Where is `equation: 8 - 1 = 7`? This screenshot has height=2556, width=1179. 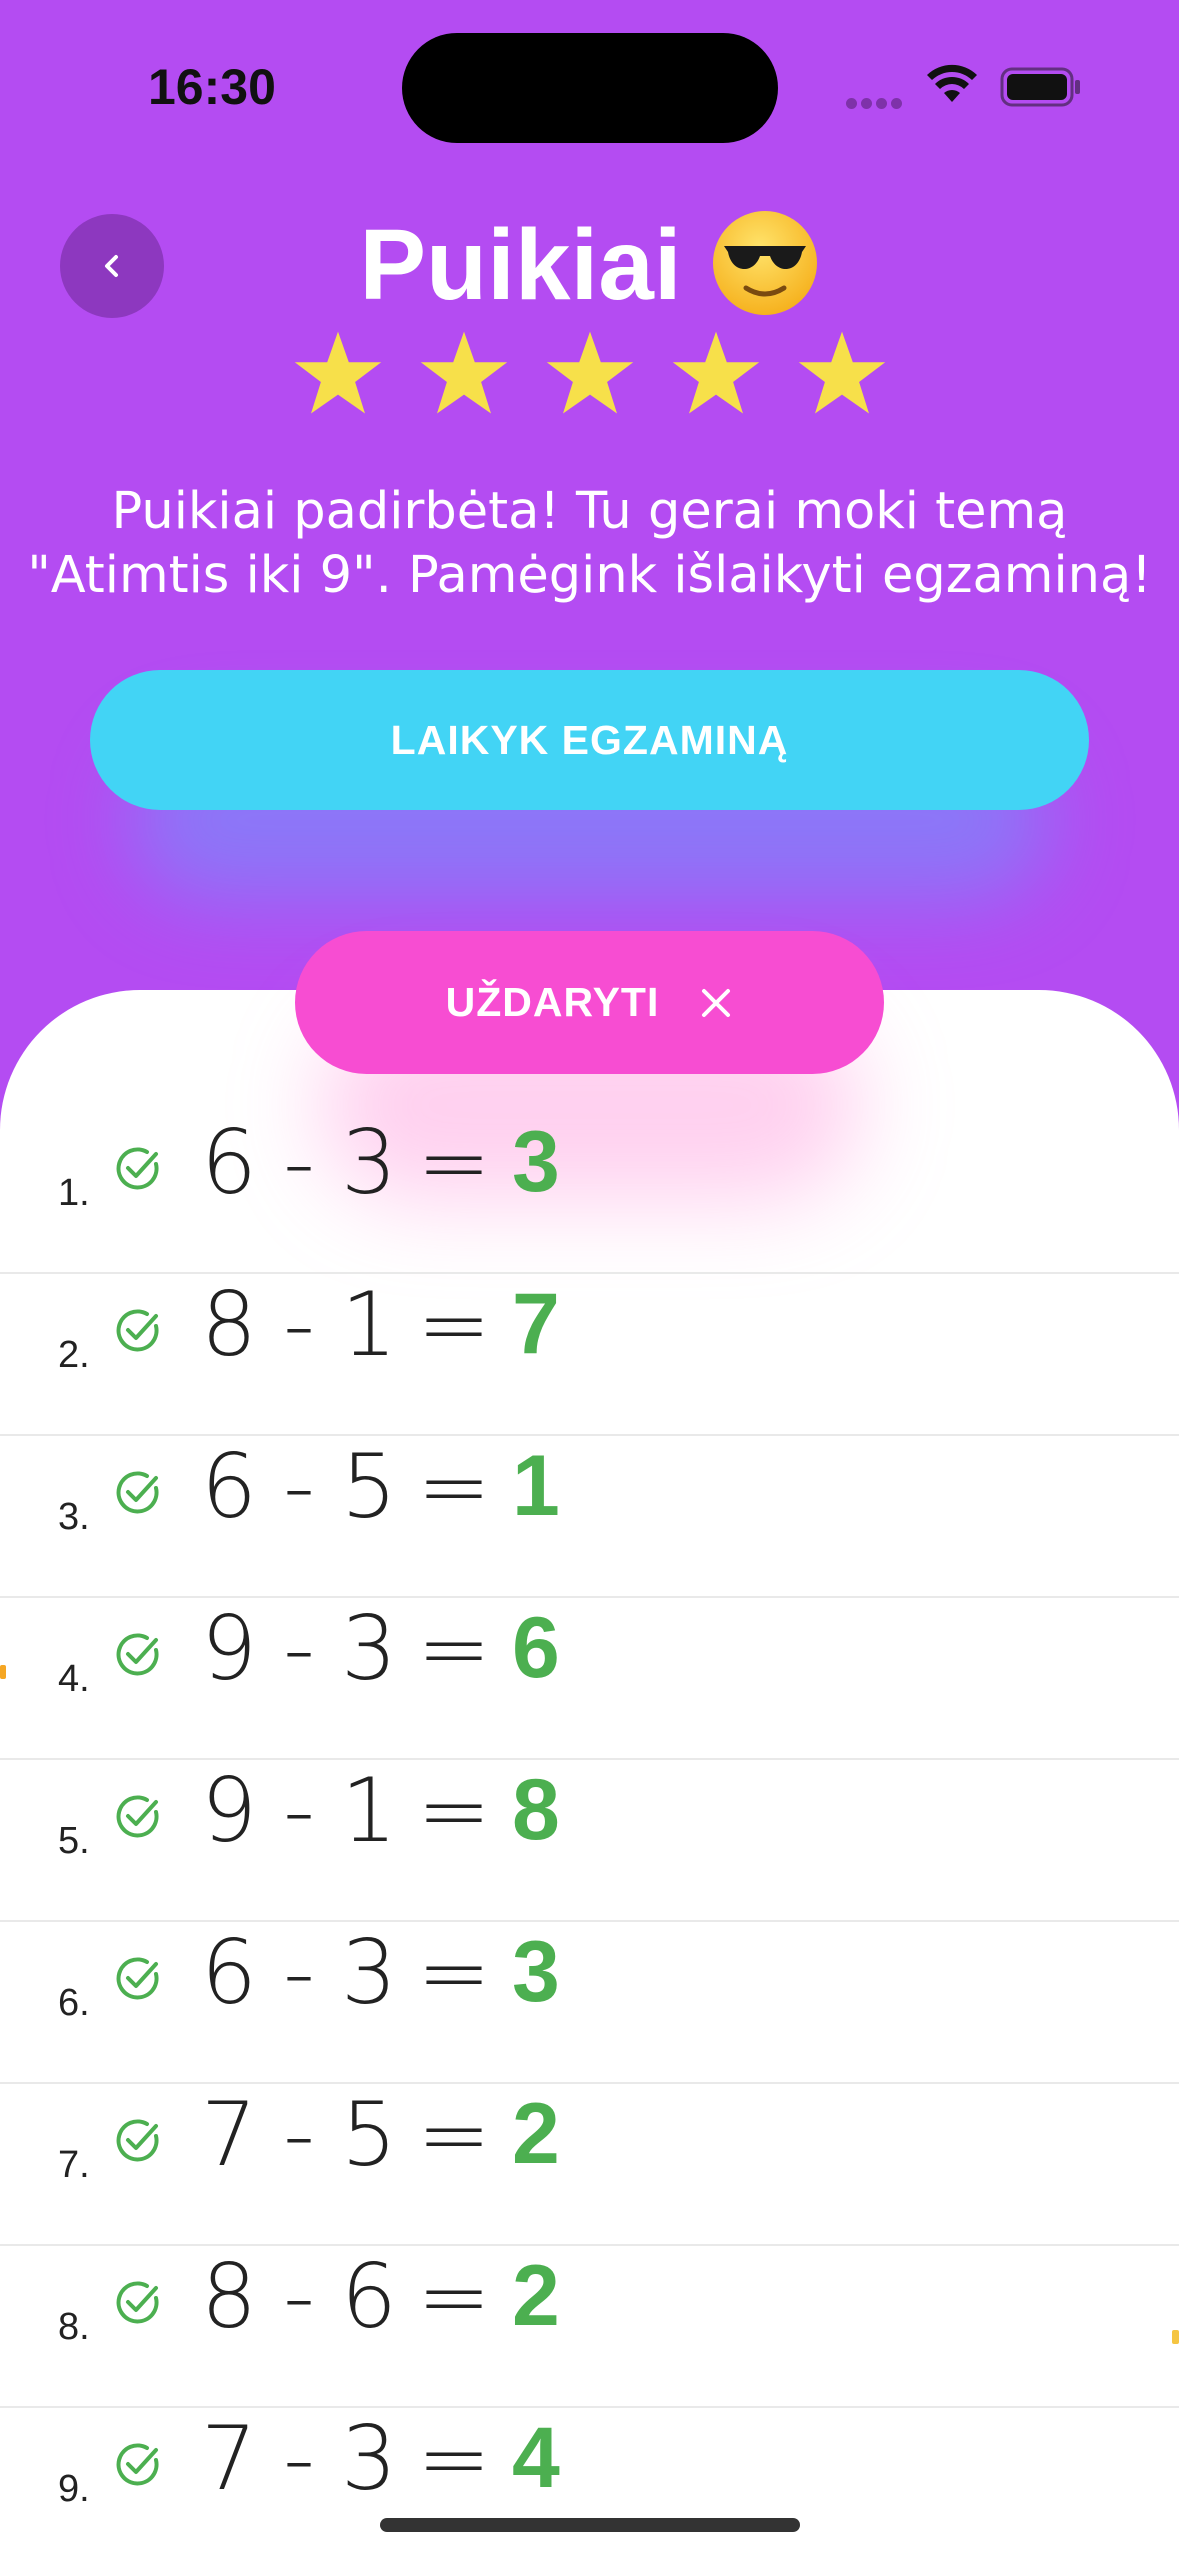 equation: 8 - 1 = 7 is located at coordinates (377, 1324).